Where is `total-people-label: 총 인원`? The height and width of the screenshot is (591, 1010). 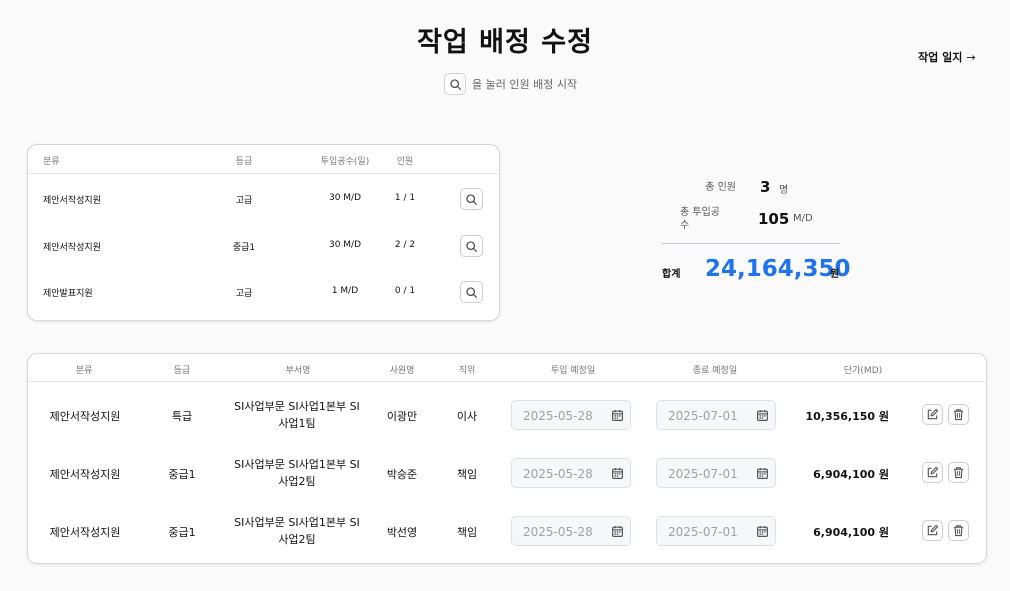 total-people-label: 총 인원 is located at coordinates (720, 187).